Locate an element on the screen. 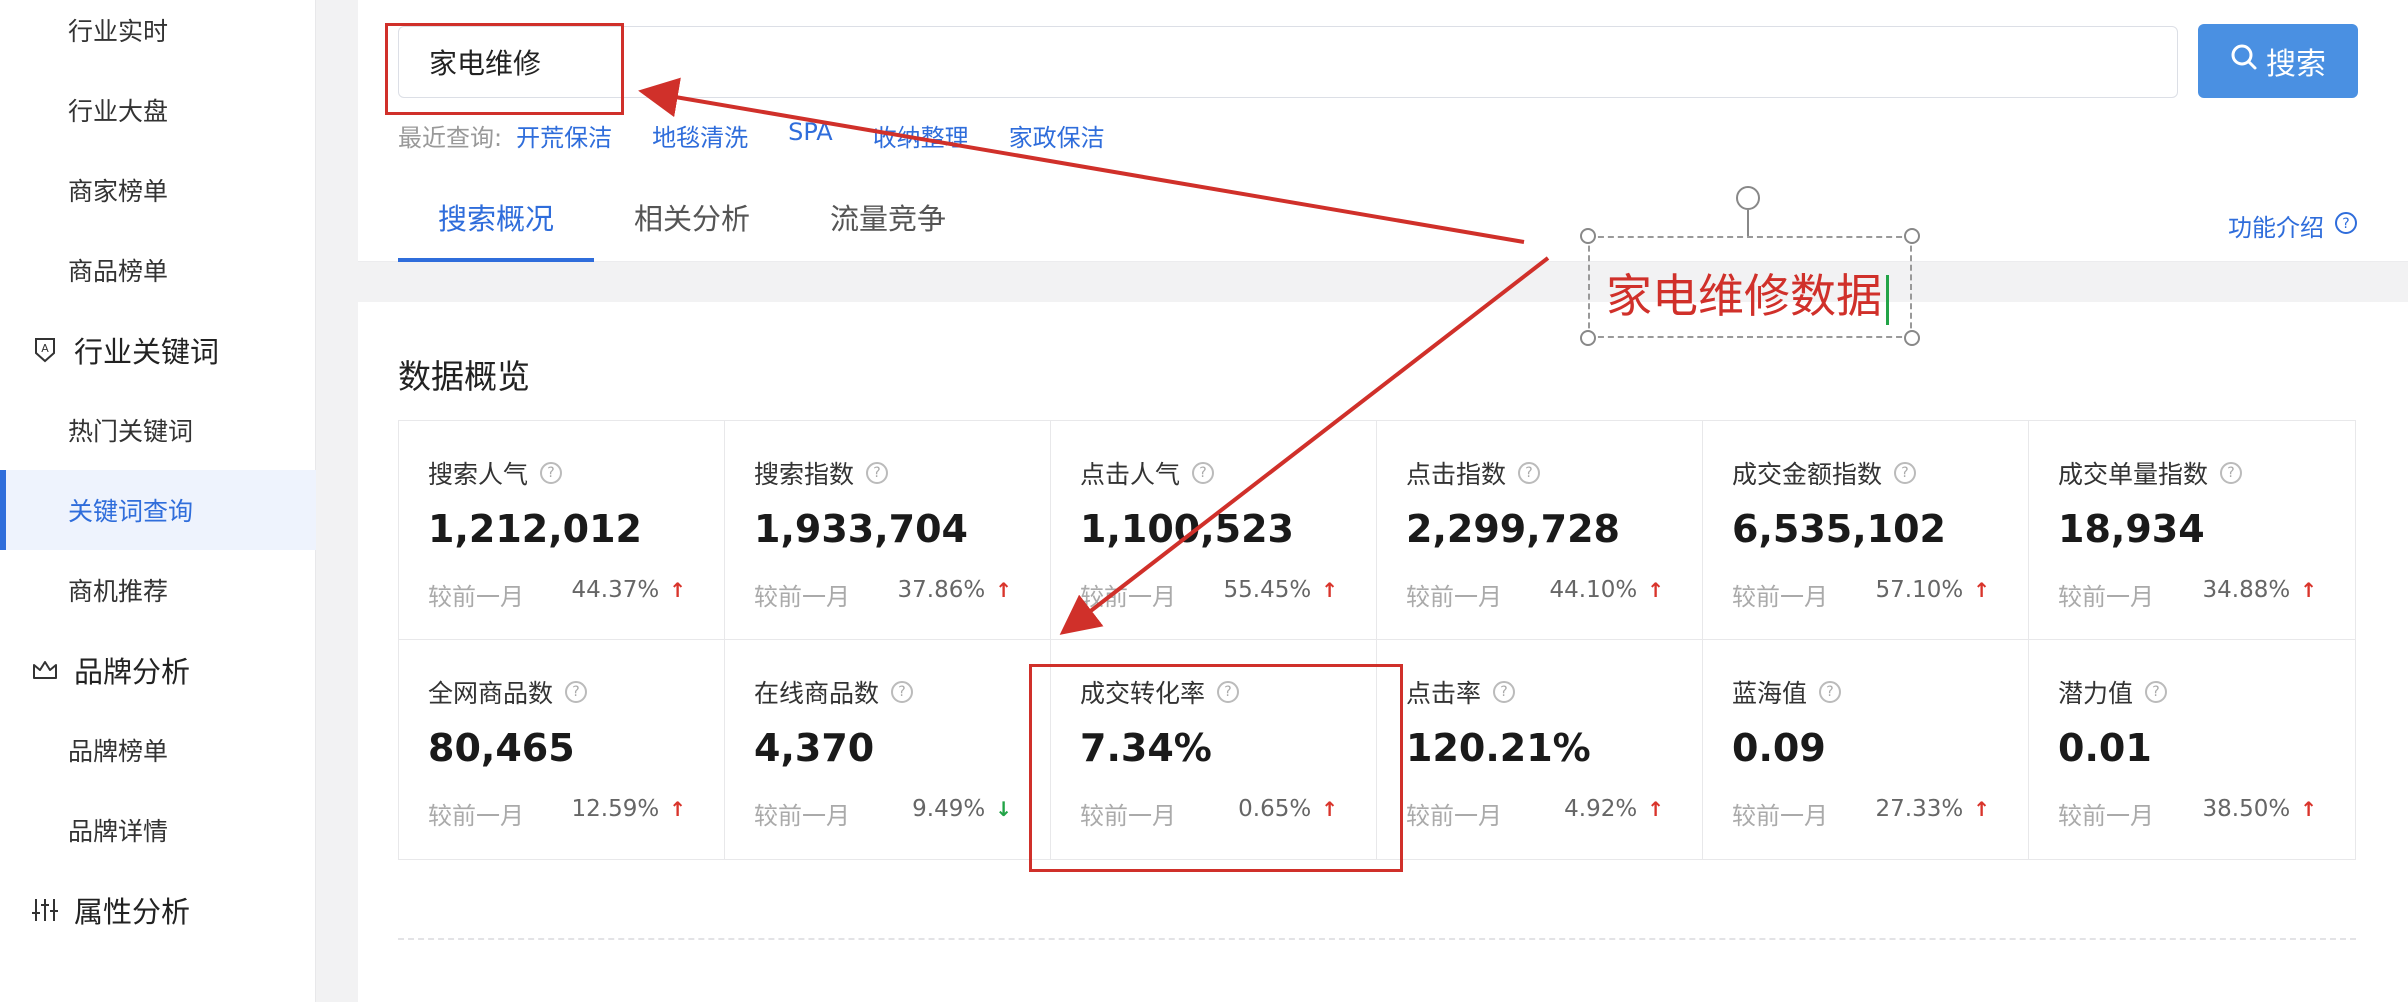  annotation-text: 家电维修数据 is located at coordinates (1747, 293).